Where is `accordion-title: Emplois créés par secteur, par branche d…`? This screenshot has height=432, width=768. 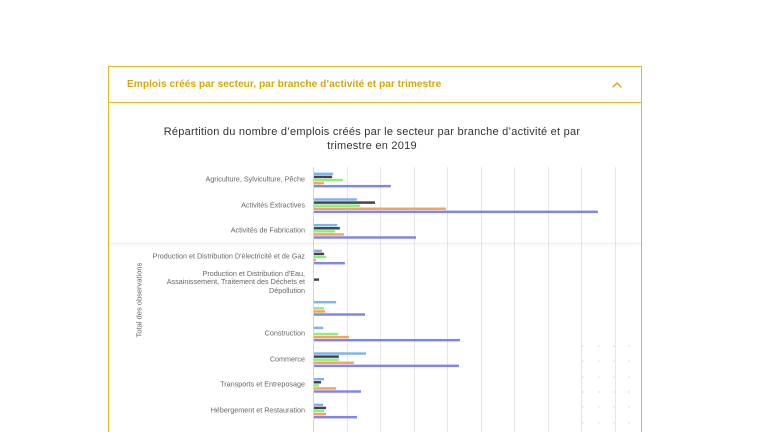
accordion-title: Emplois créés par secteur, par branche d… is located at coordinates (284, 84).